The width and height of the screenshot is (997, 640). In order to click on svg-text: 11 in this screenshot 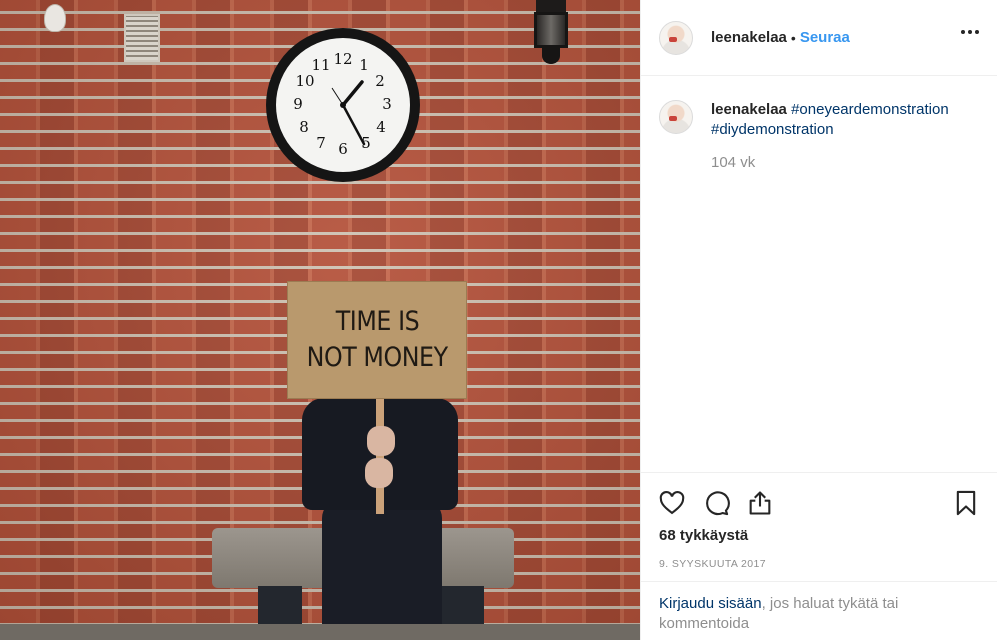, I will do `click(320, 65)`.